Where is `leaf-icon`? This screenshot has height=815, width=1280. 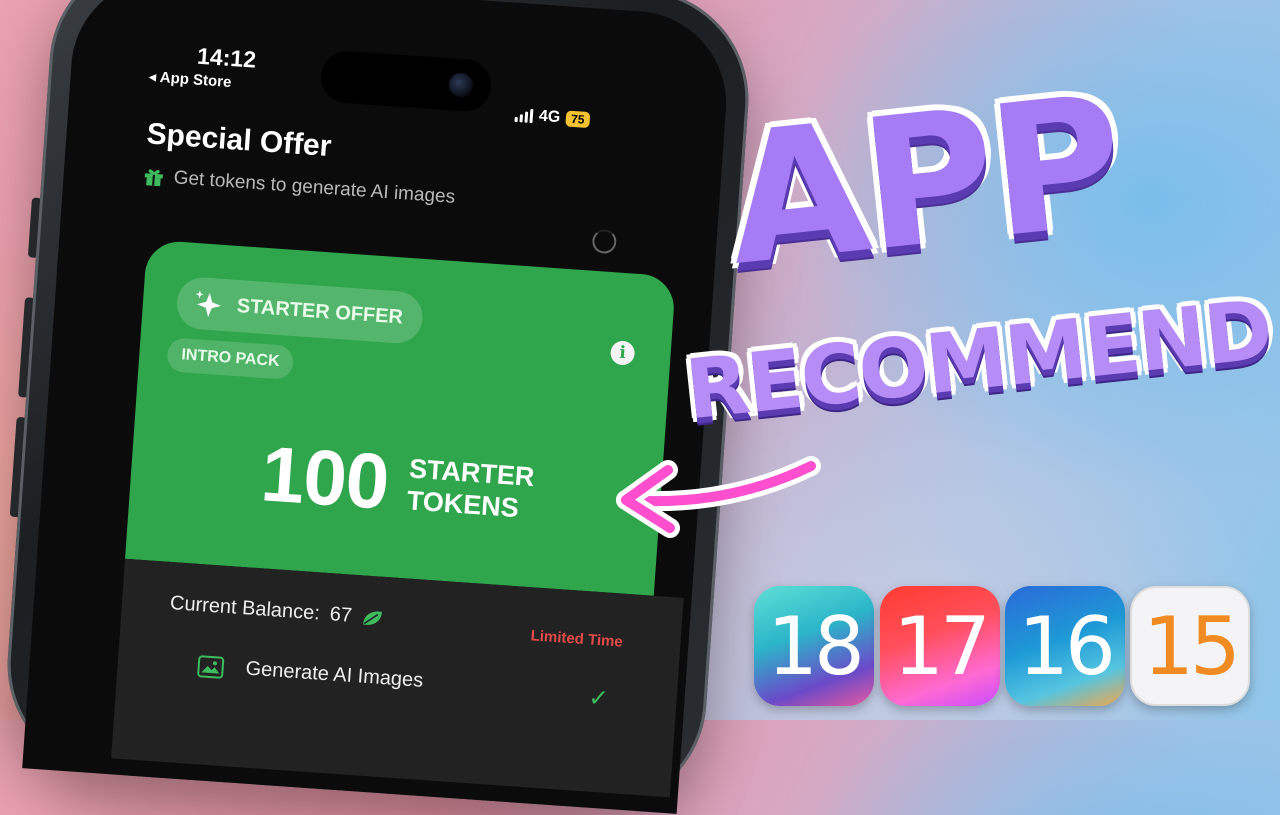 leaf-icon is located at coordinates (373, 618).